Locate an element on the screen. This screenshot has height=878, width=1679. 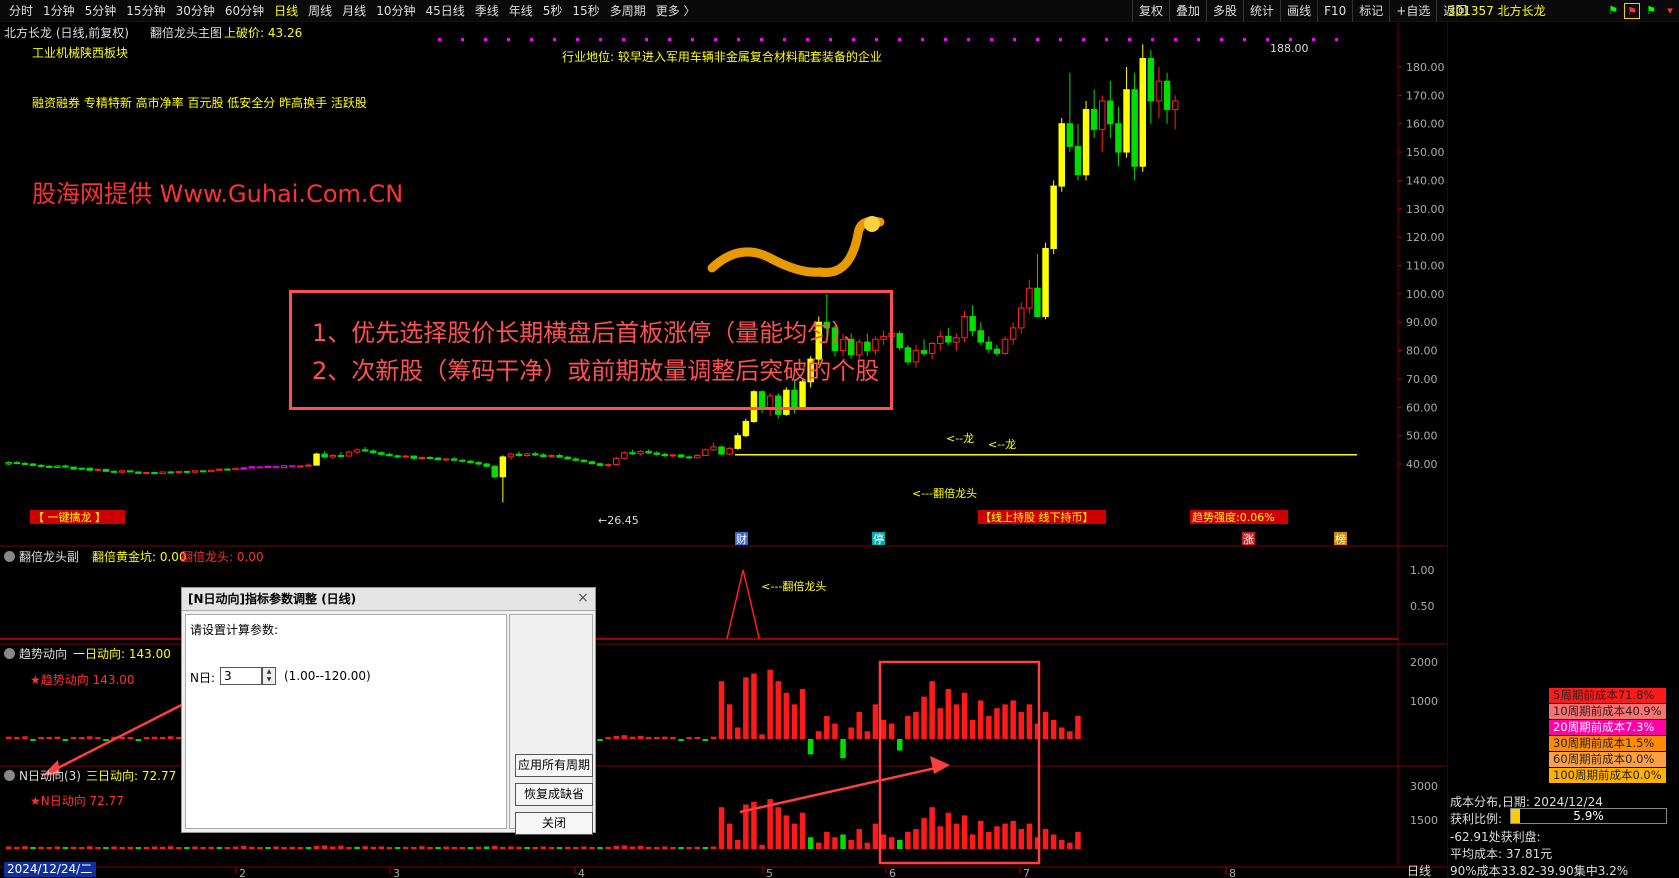
period-tab: 年线 is located at coordinates (521, 11).